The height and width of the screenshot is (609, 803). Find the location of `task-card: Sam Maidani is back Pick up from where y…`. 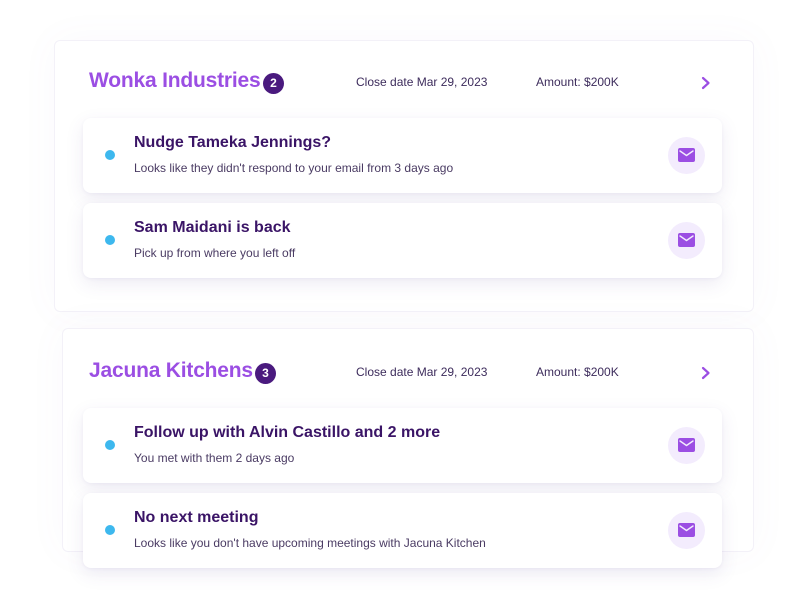

task-card: Sam Maidani is back Pick up from where y… is located at coordinates (402, 240).